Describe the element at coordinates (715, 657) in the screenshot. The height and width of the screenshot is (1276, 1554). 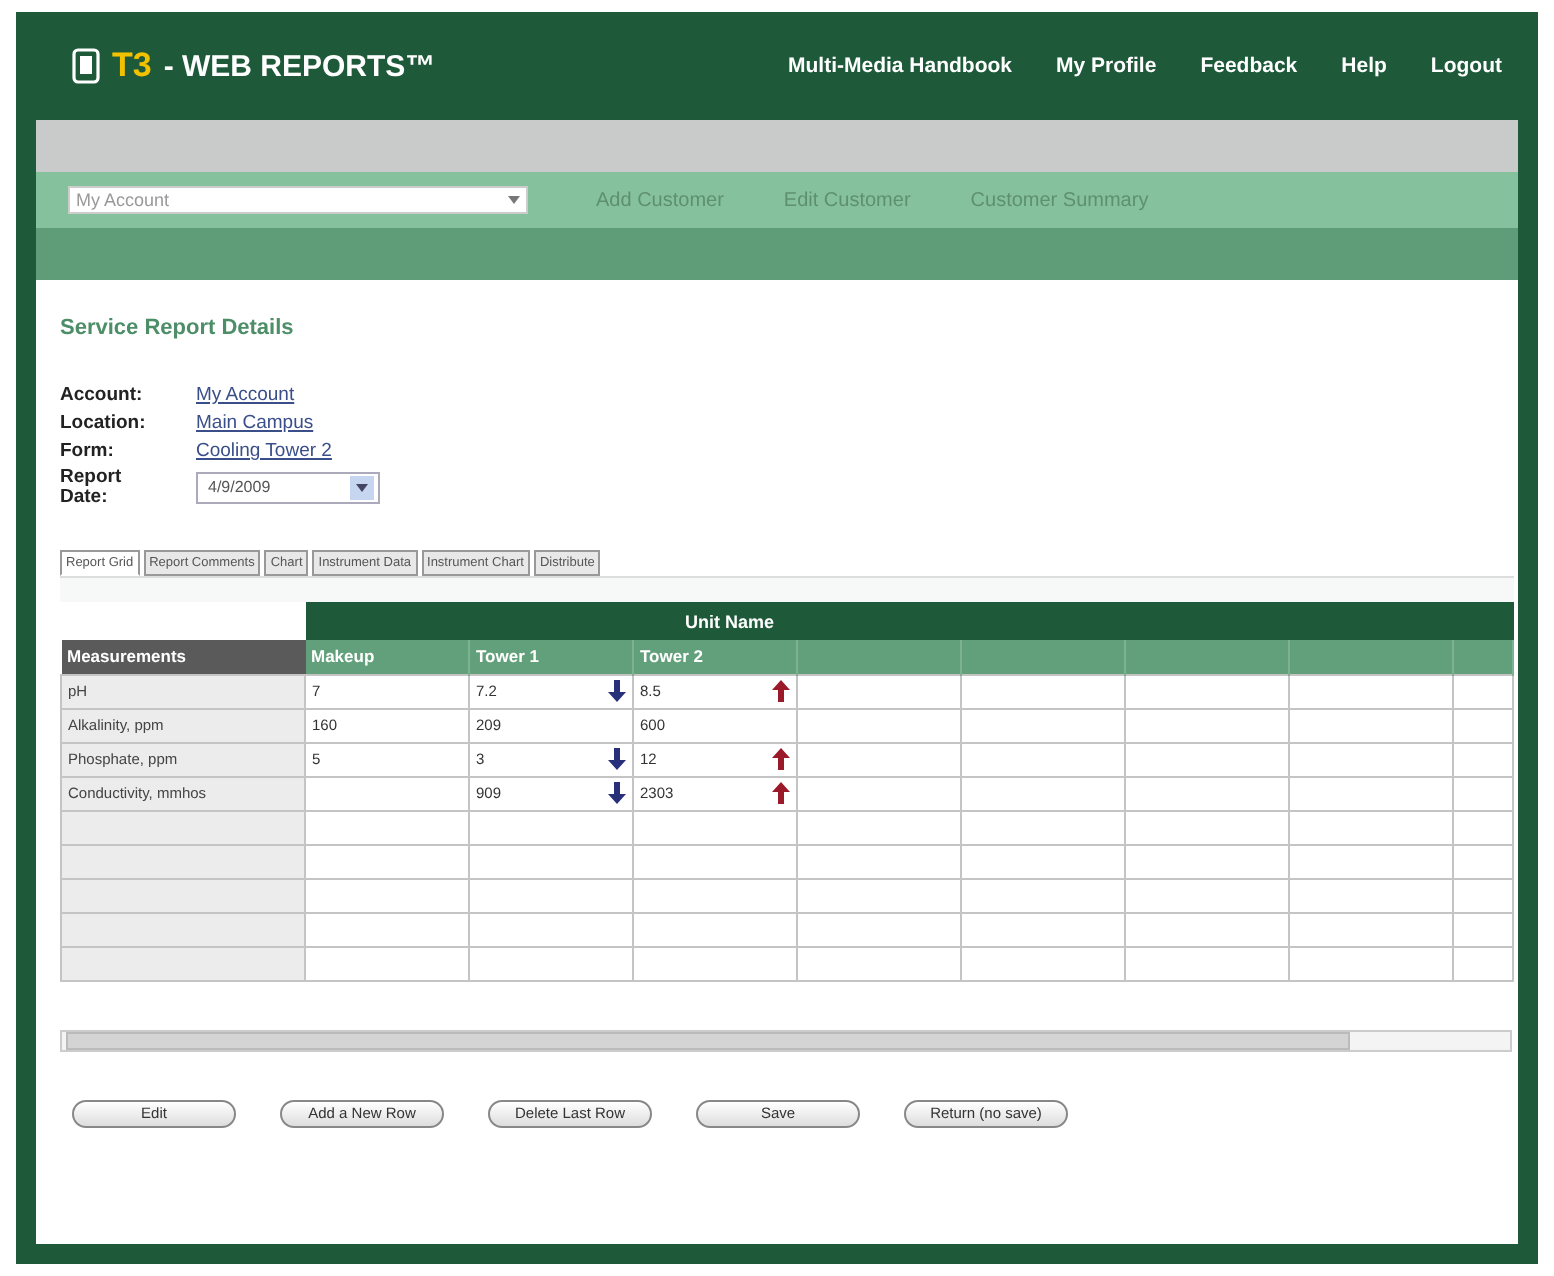
I see `column-header: Tower 2` at that location.